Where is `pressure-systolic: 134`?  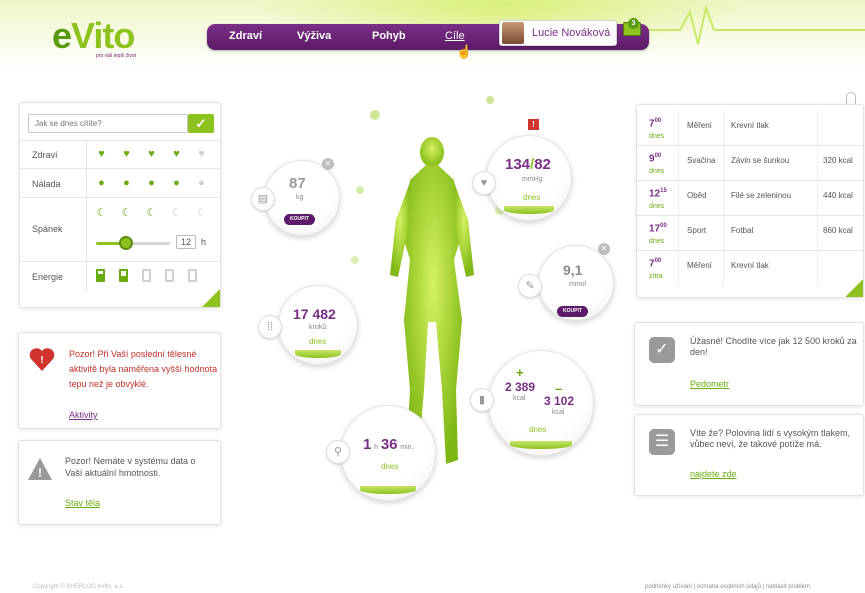
pressure-systolic: 134 is located at coordinates (518, 164).